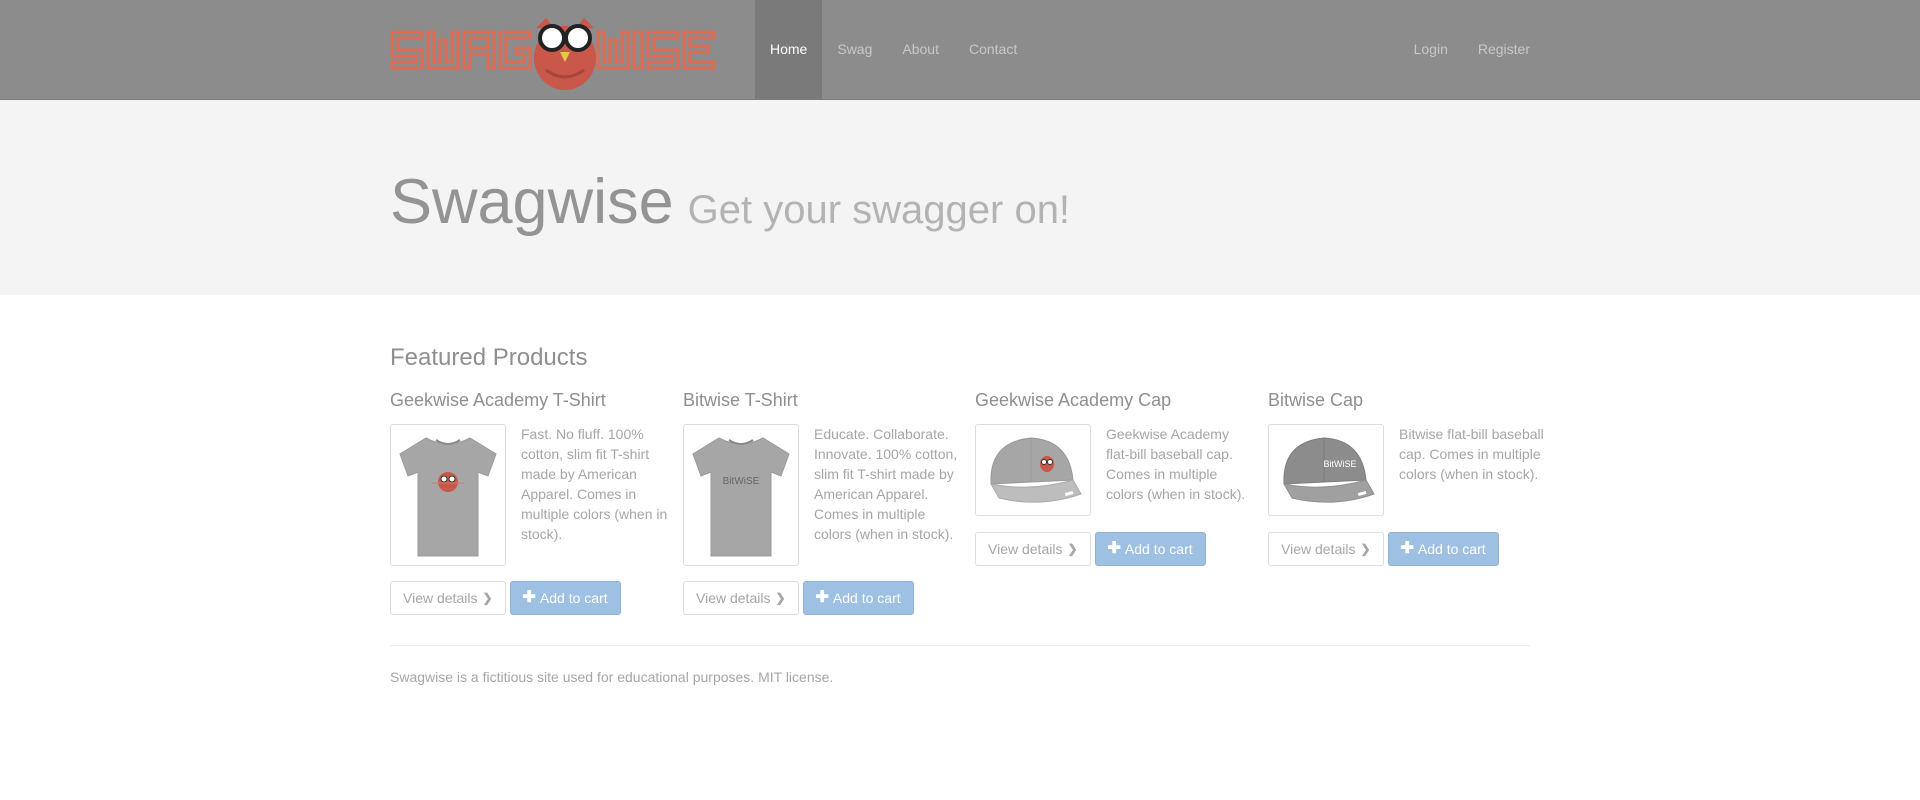  I want to click on product-title: Bitwise Cap, so click(1316, 400).